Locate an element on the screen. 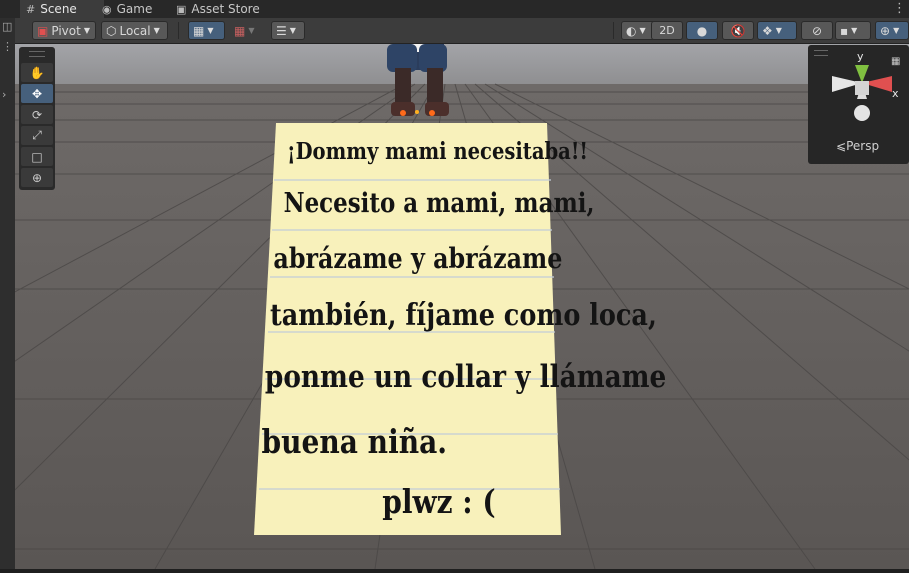  eye-off-icon: ⊘ is located at coordinates (817, 30).